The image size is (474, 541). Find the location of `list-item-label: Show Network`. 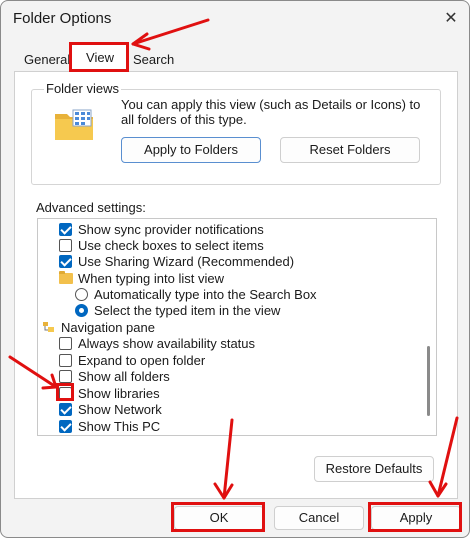

list-item-label: Show Network is located at coordinates (120, 409).